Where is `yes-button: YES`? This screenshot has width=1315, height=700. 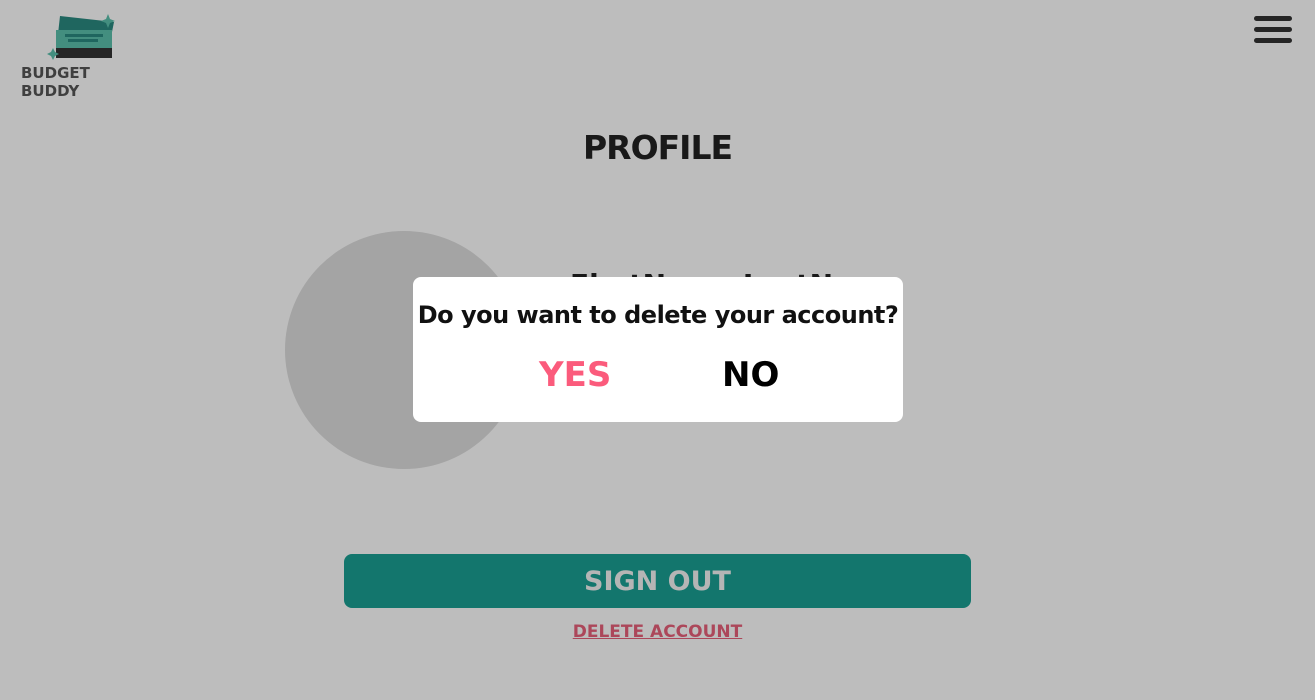
yes-button: YES is located at coordinates (575, 375).